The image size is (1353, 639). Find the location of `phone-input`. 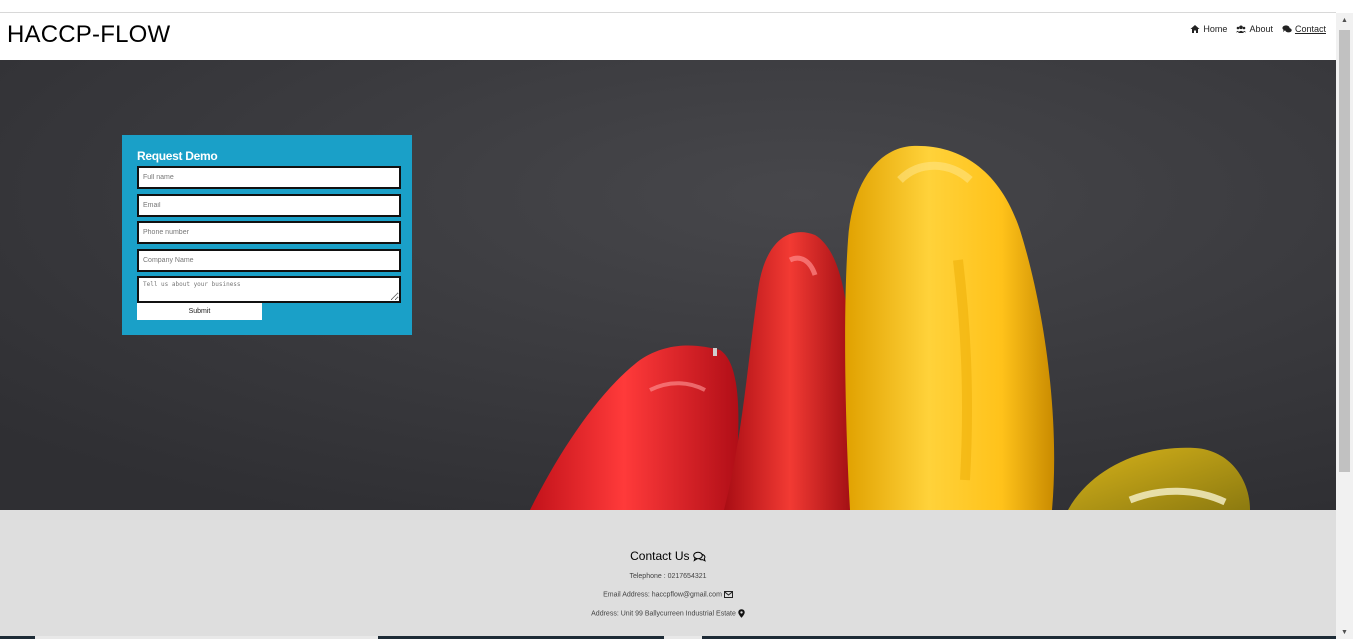

phone-input is located at coordinates (269, 232).